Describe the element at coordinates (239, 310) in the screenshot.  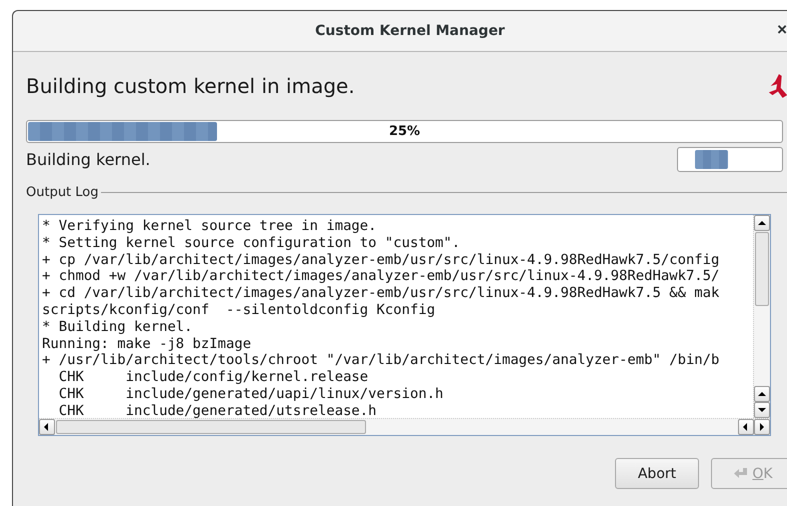
I see `log-line: scripts/kconfig/conf --silentoldconfig Kconfig` at that location.